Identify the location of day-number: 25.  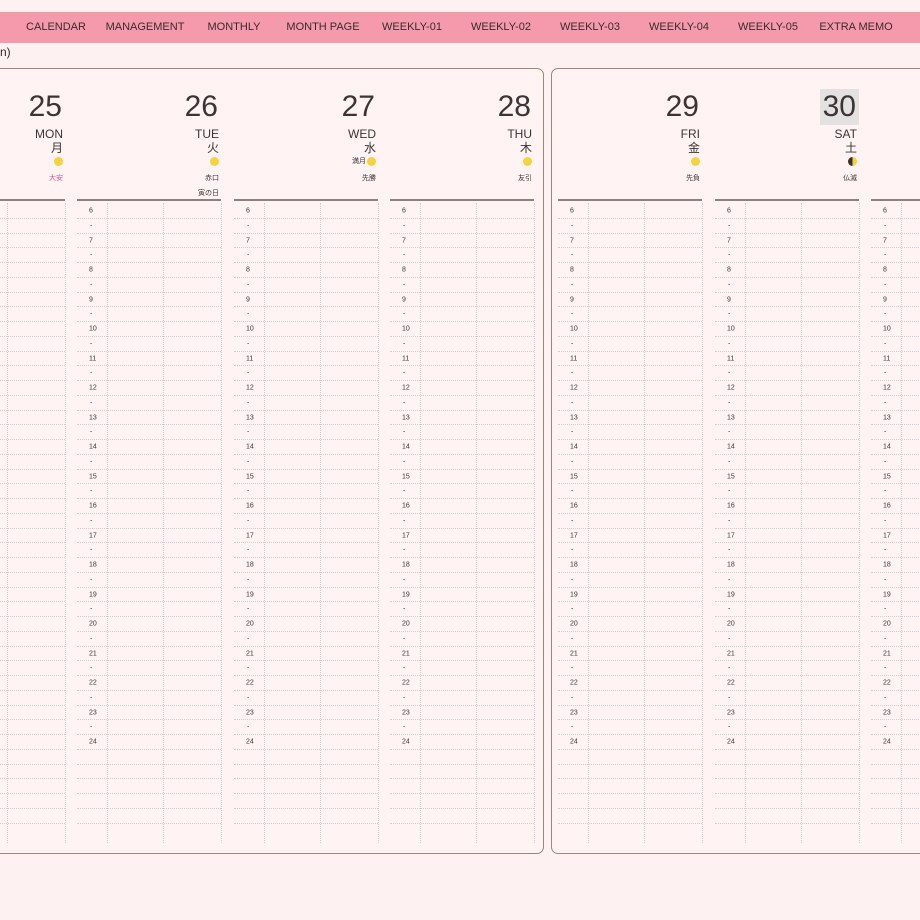
(45, 107).